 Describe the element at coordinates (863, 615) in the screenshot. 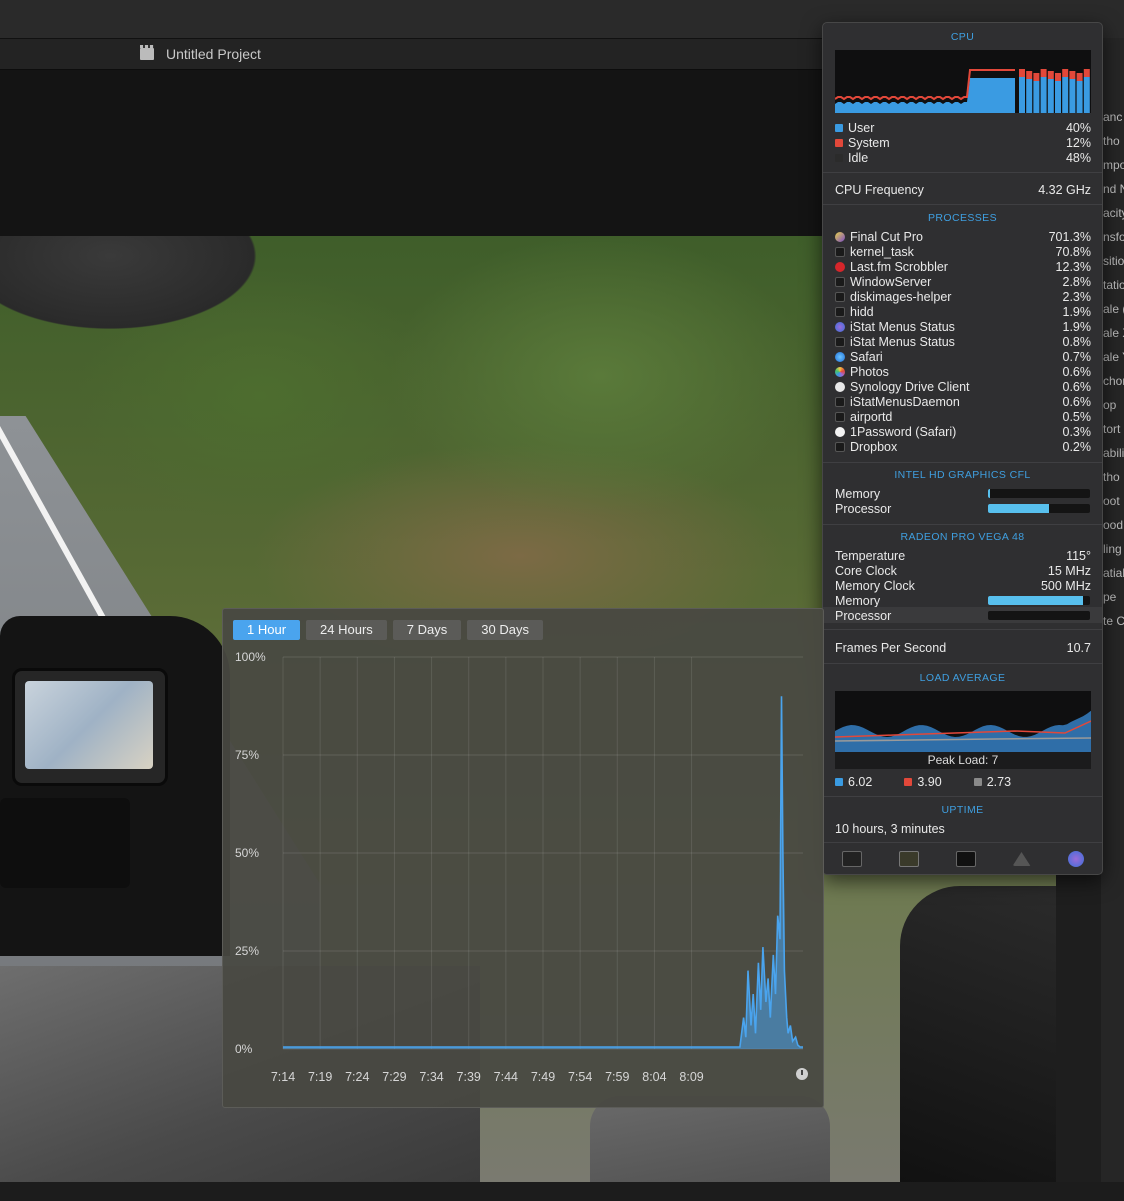

I see `radeon-processor-label: Processor` at that location.